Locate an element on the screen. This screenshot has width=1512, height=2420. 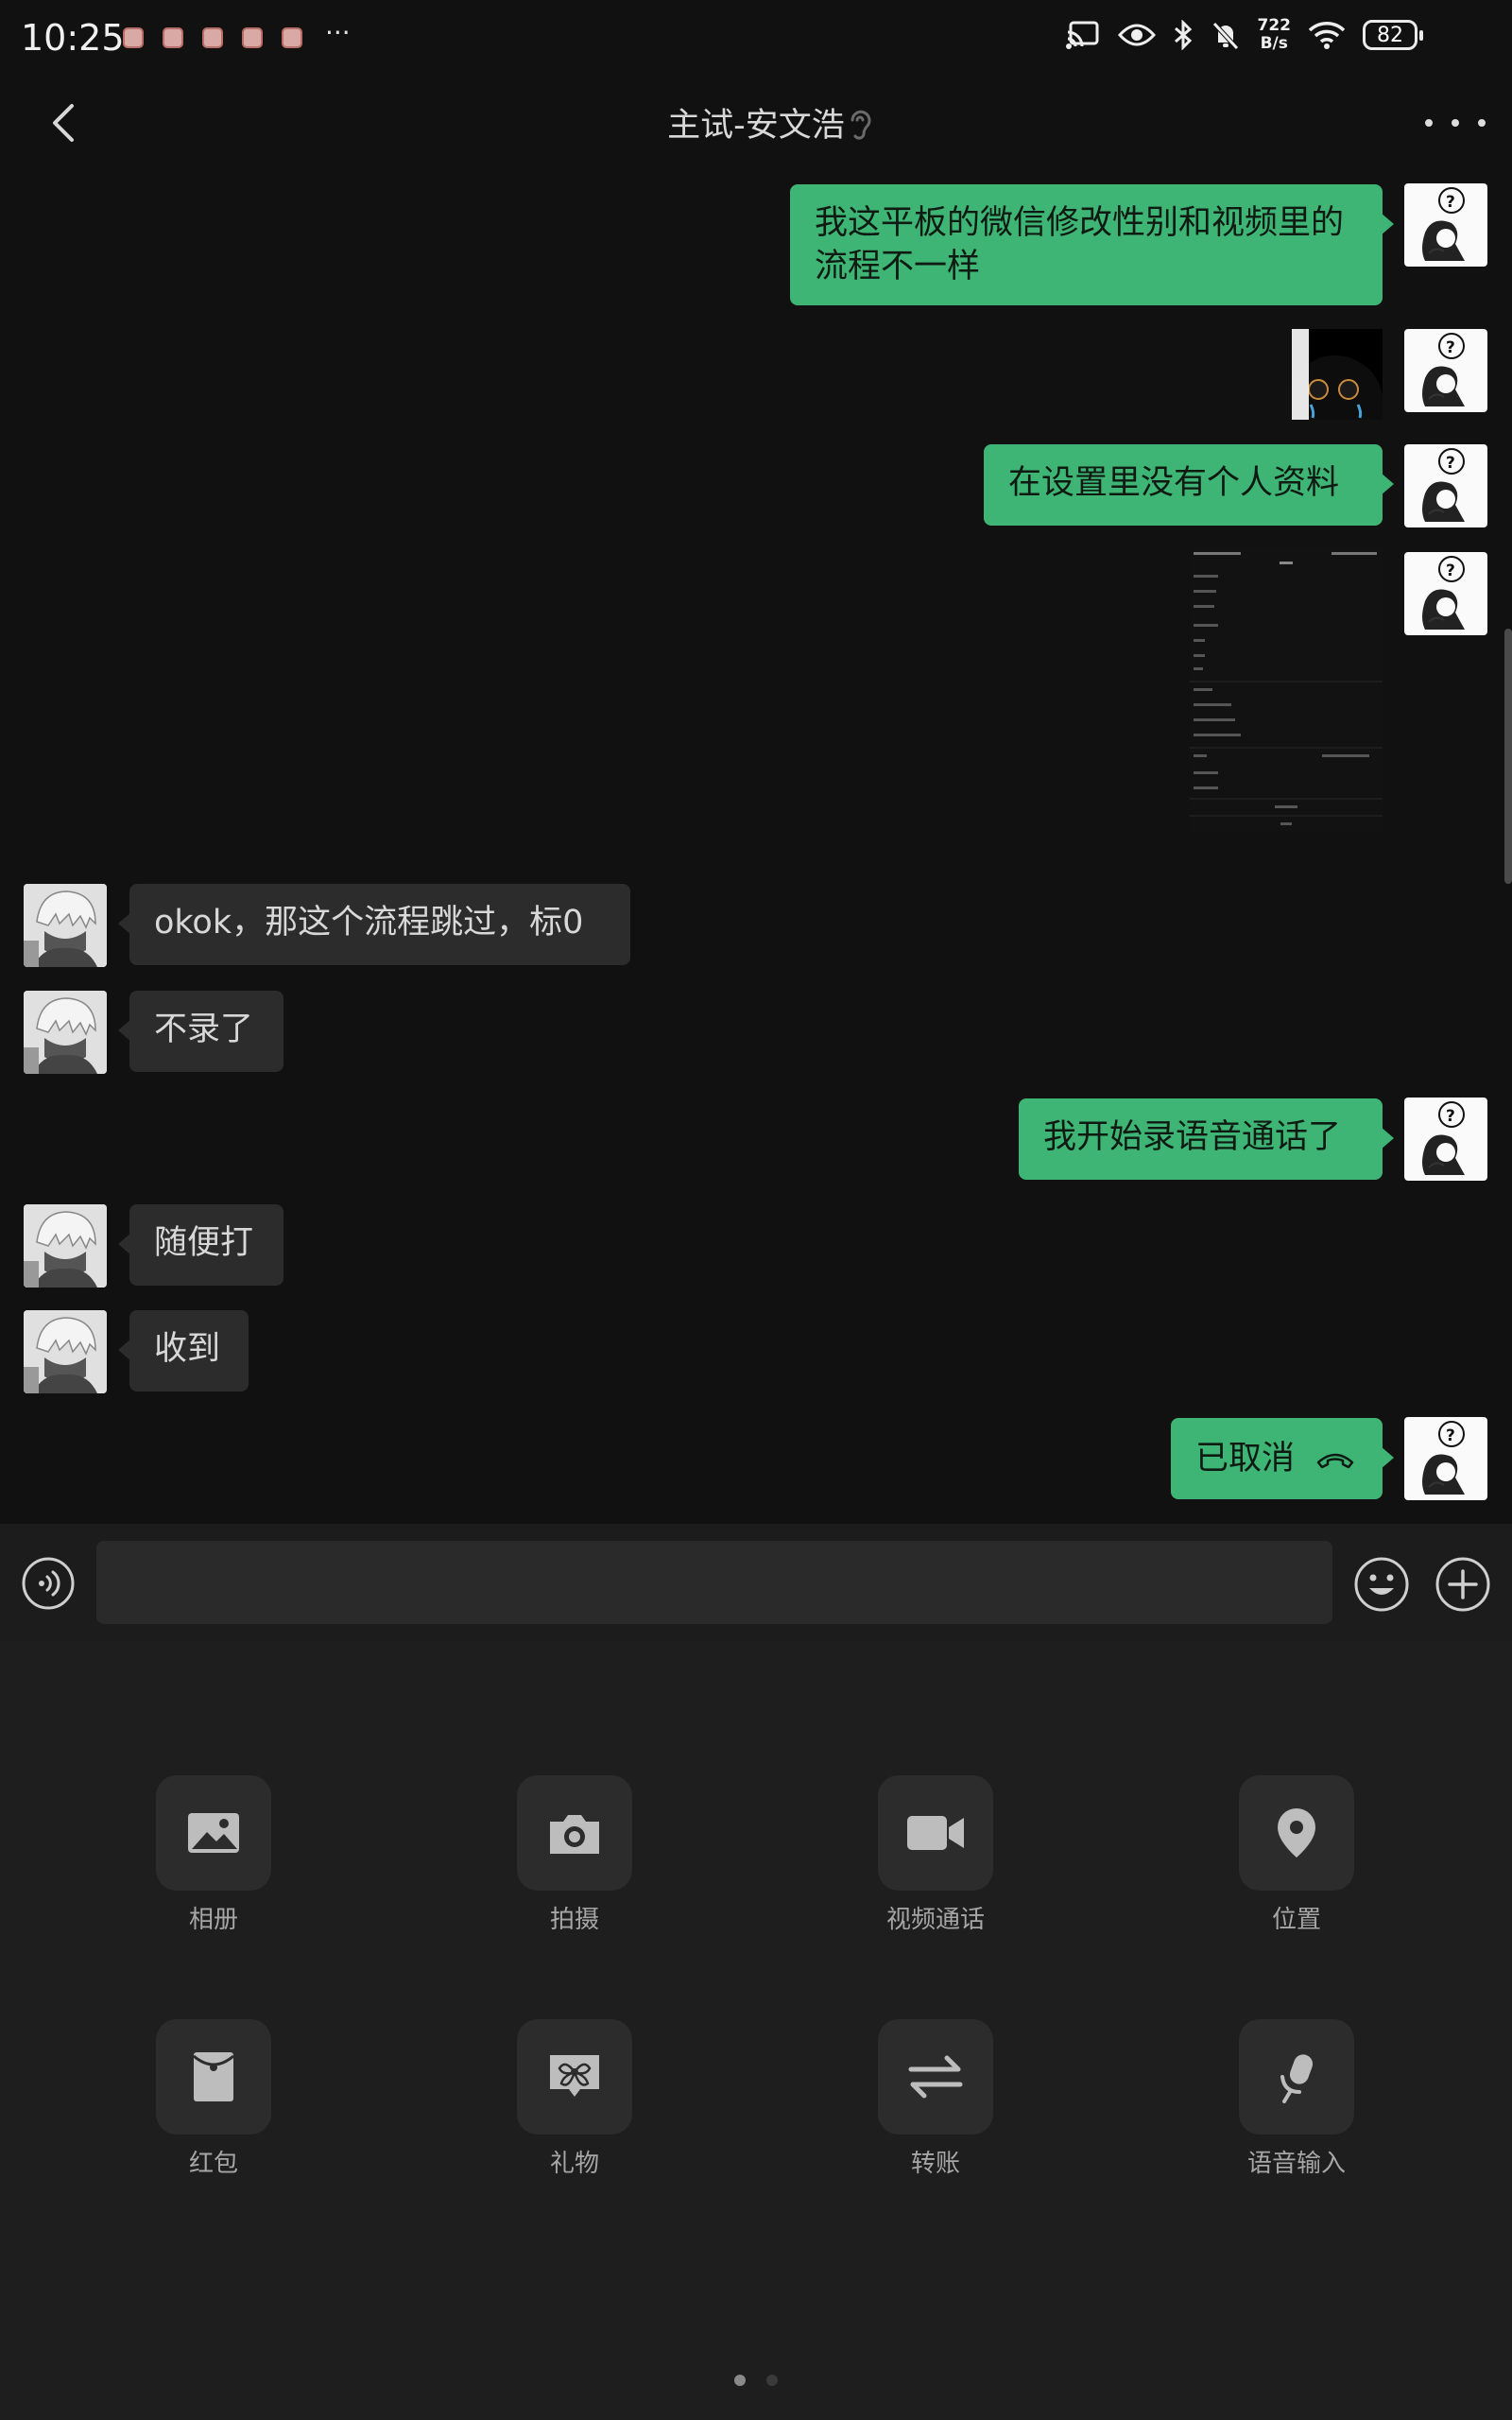
tool-label: 转账 is located at coordinates (935, 2164).